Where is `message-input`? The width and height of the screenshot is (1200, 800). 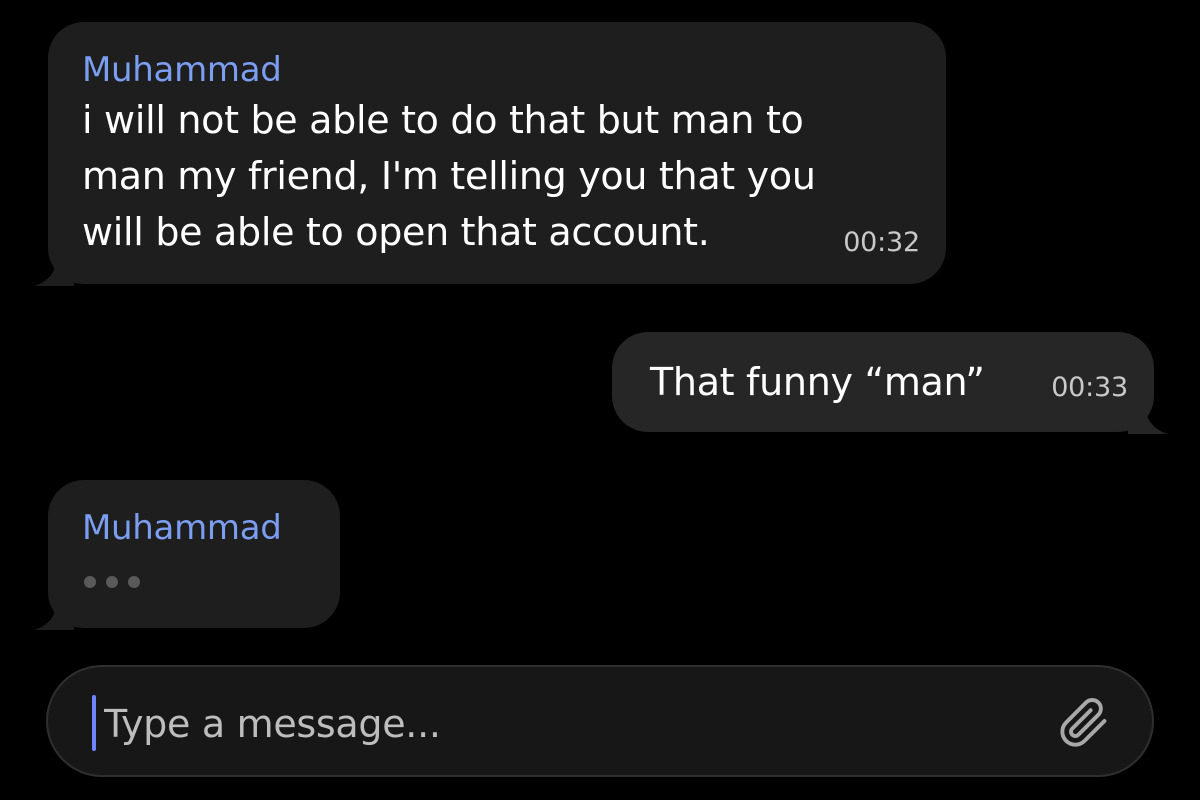
message-input is located at coordinates (554, 724).